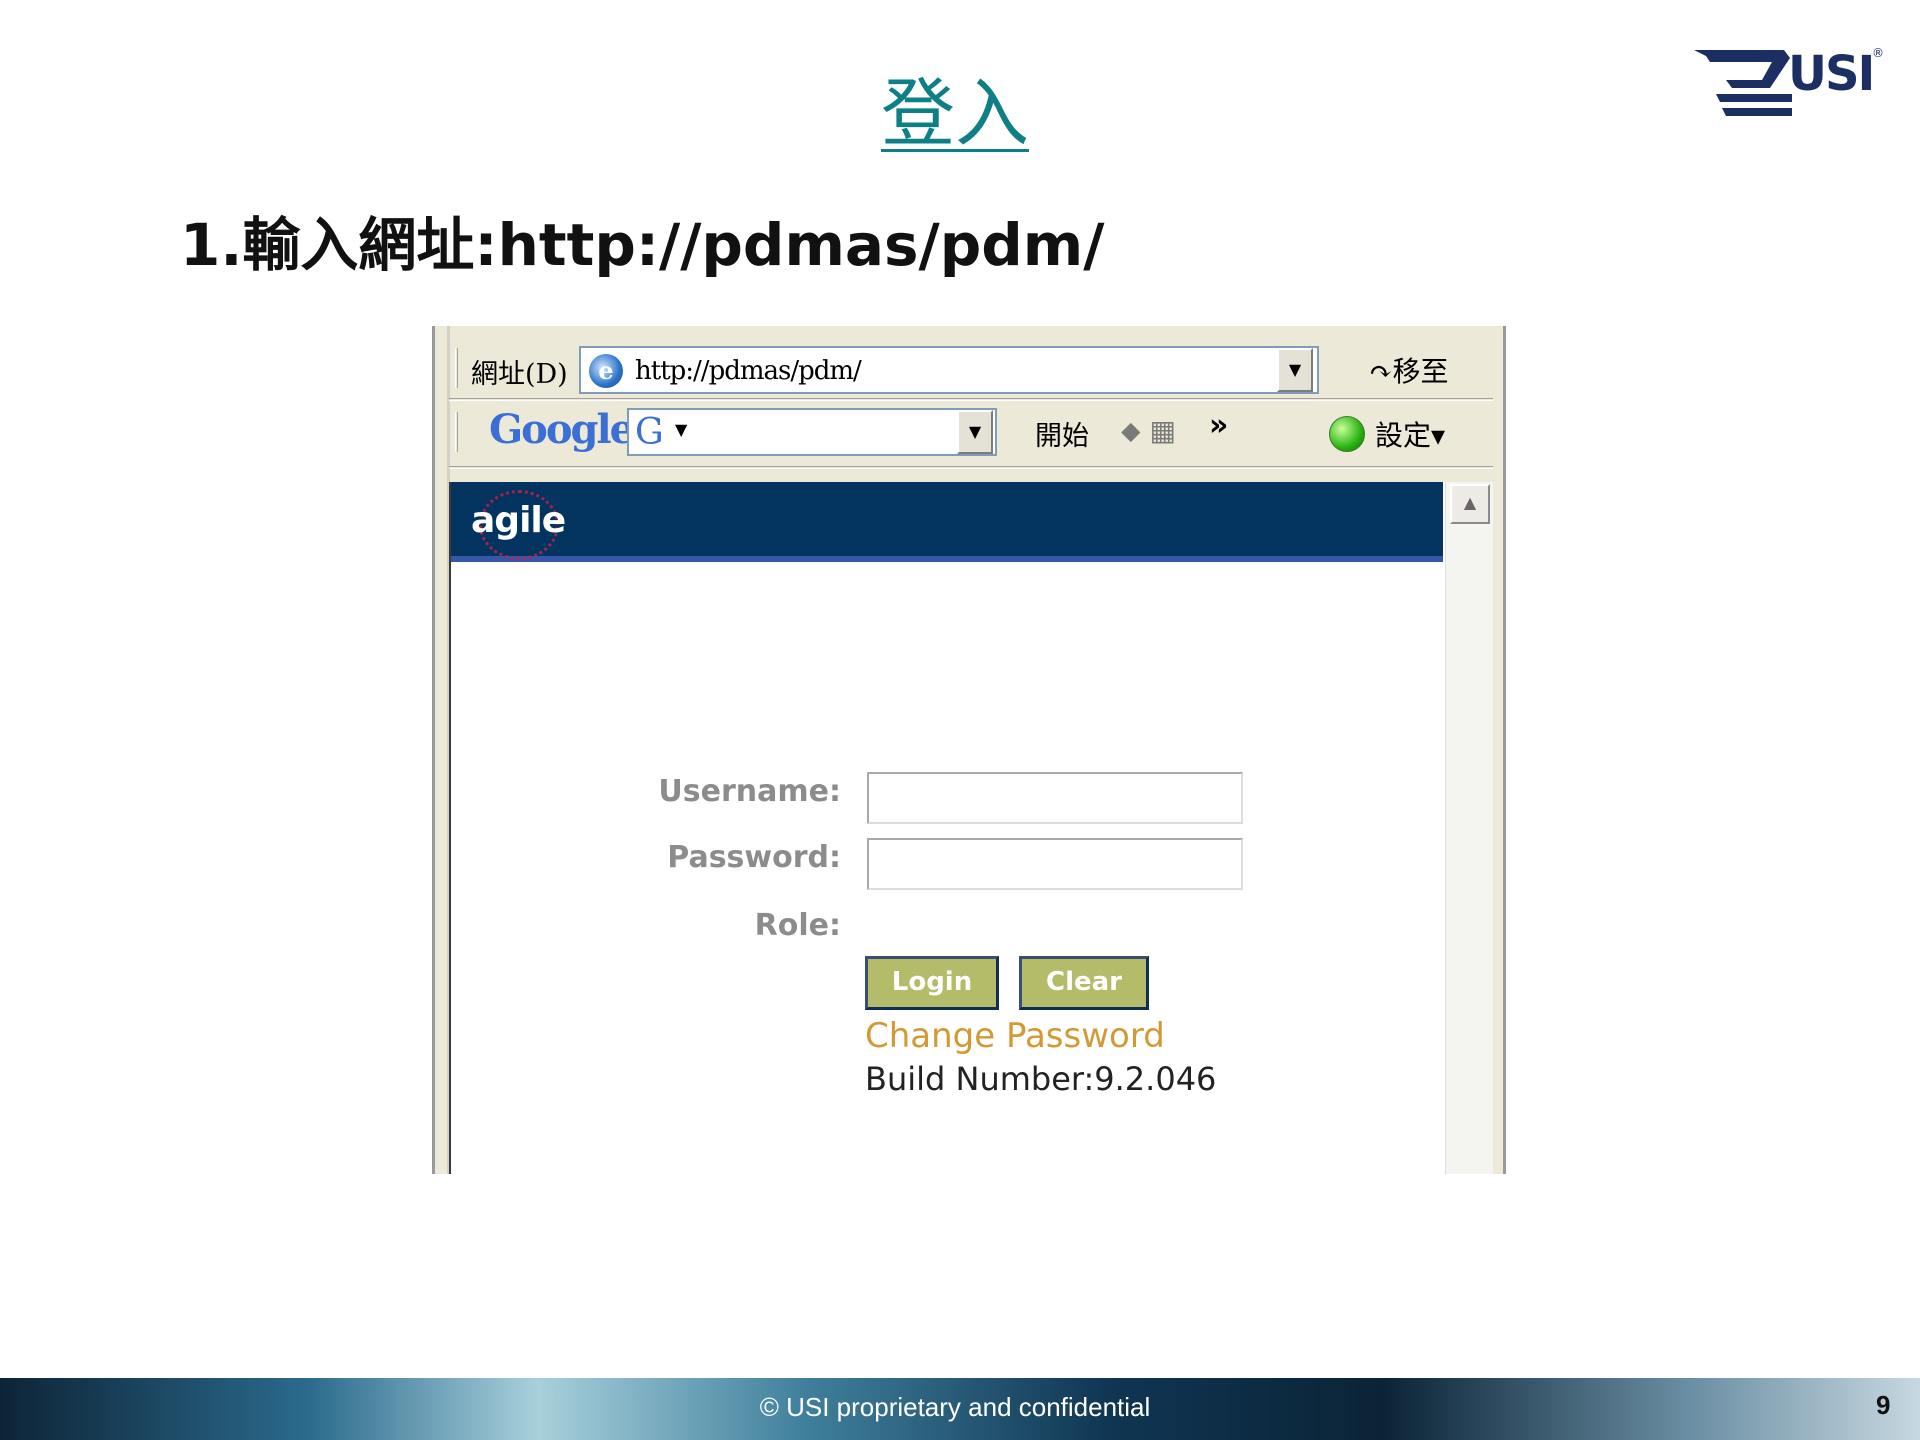  What do you see at coordinates (518, 520) in the screenshot?
I see `agile-logo: agile` at bounding box center [518, 520].